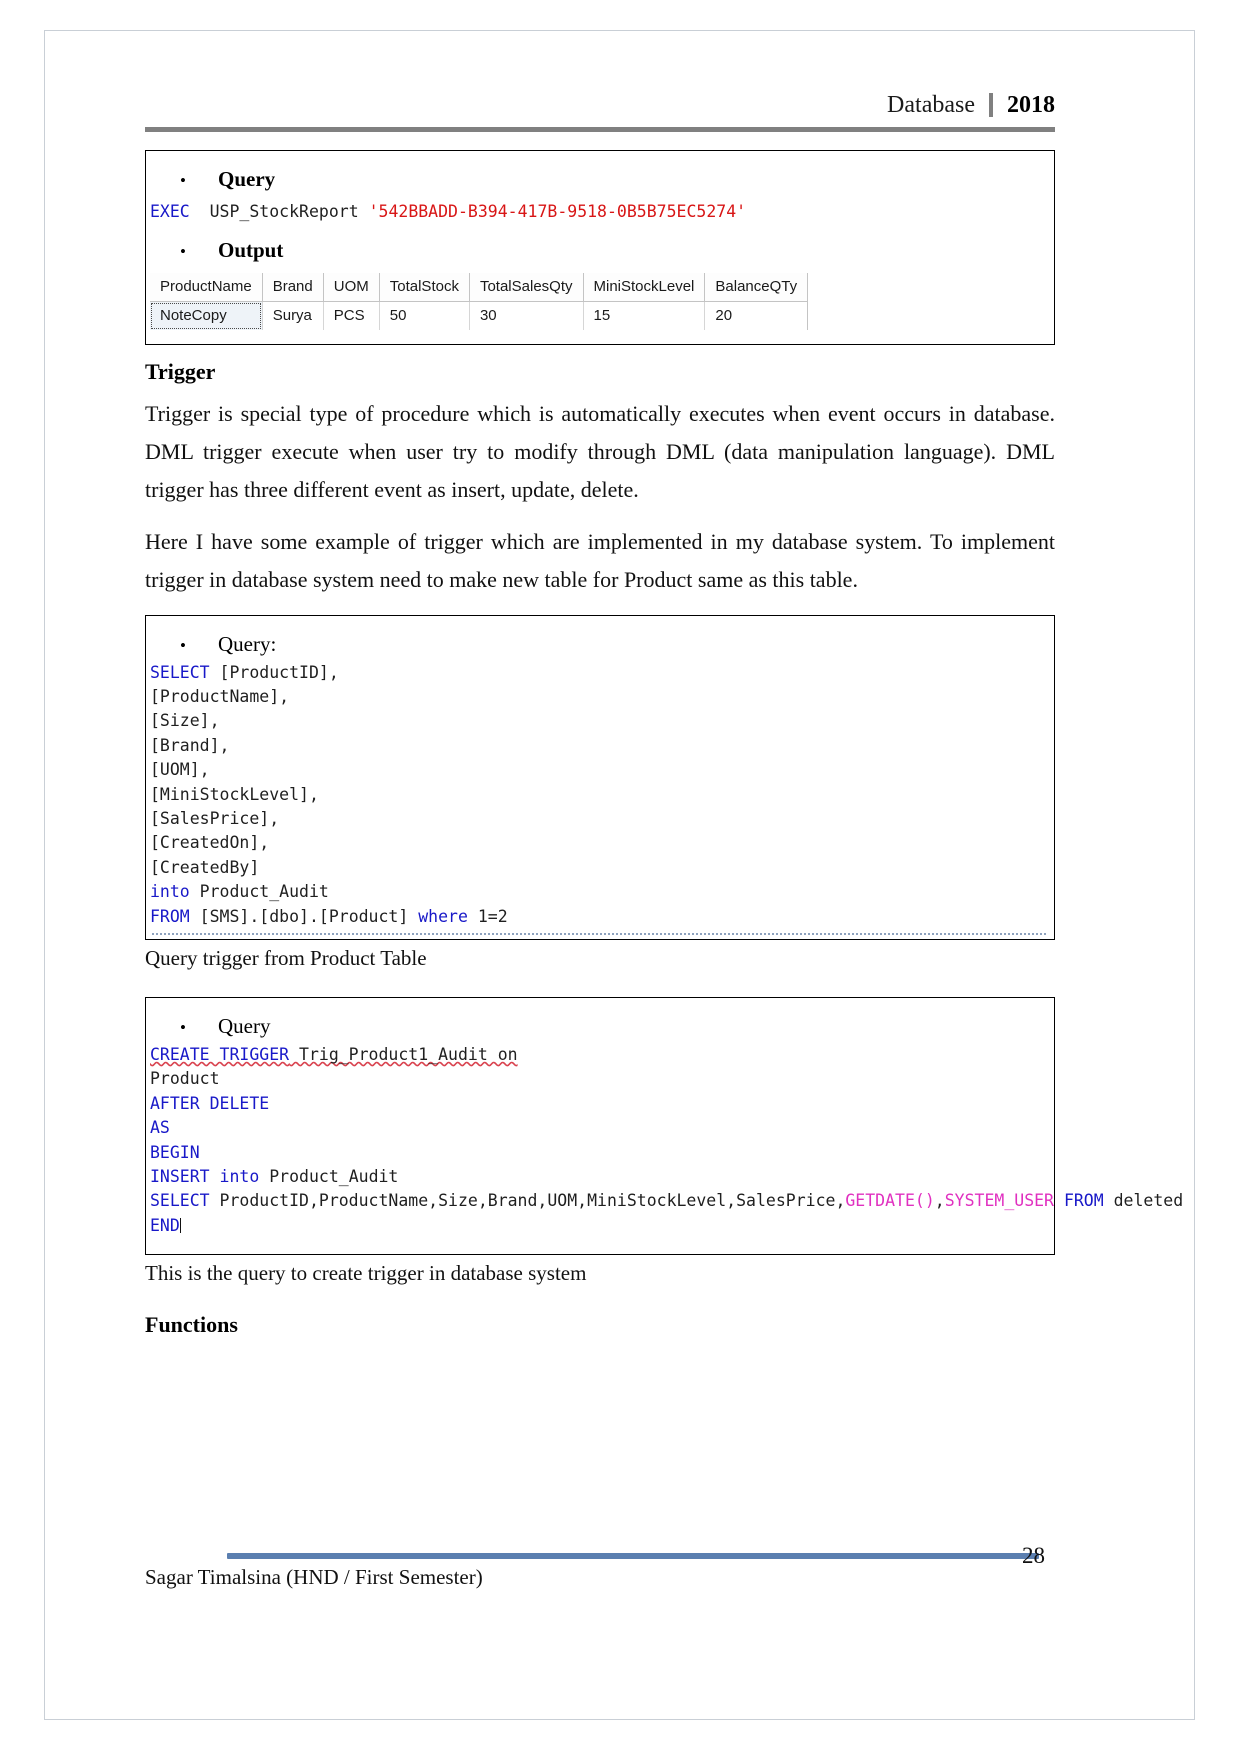 The height and width of the screenshot is (1754, 1241). Describe the element at coordinates (633, 1556) in the screenshot. I see `footer-rule` at that location.